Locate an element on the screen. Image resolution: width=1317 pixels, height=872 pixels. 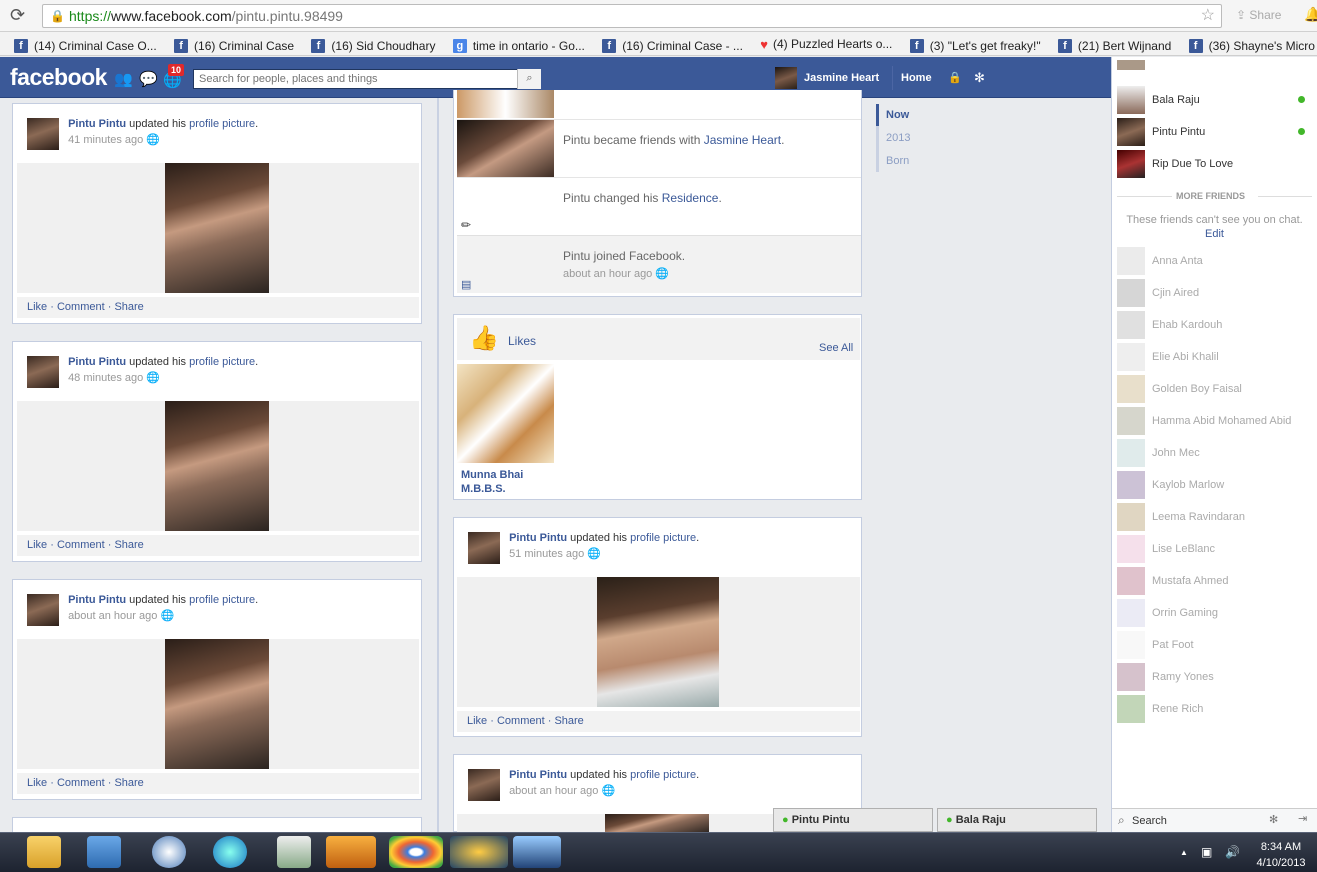
network-icon: ▣ is located at coordinates (1206, 852).